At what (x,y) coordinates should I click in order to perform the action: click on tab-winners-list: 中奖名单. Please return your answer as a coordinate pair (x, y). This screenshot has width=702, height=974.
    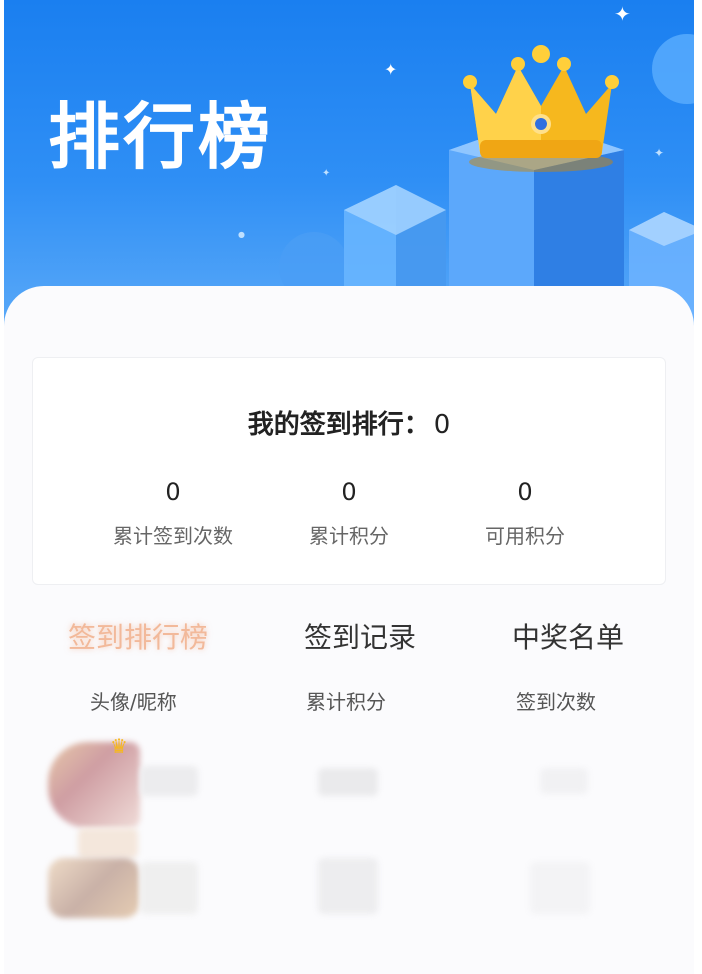
    Looking at the image, I should click on (568, 636).